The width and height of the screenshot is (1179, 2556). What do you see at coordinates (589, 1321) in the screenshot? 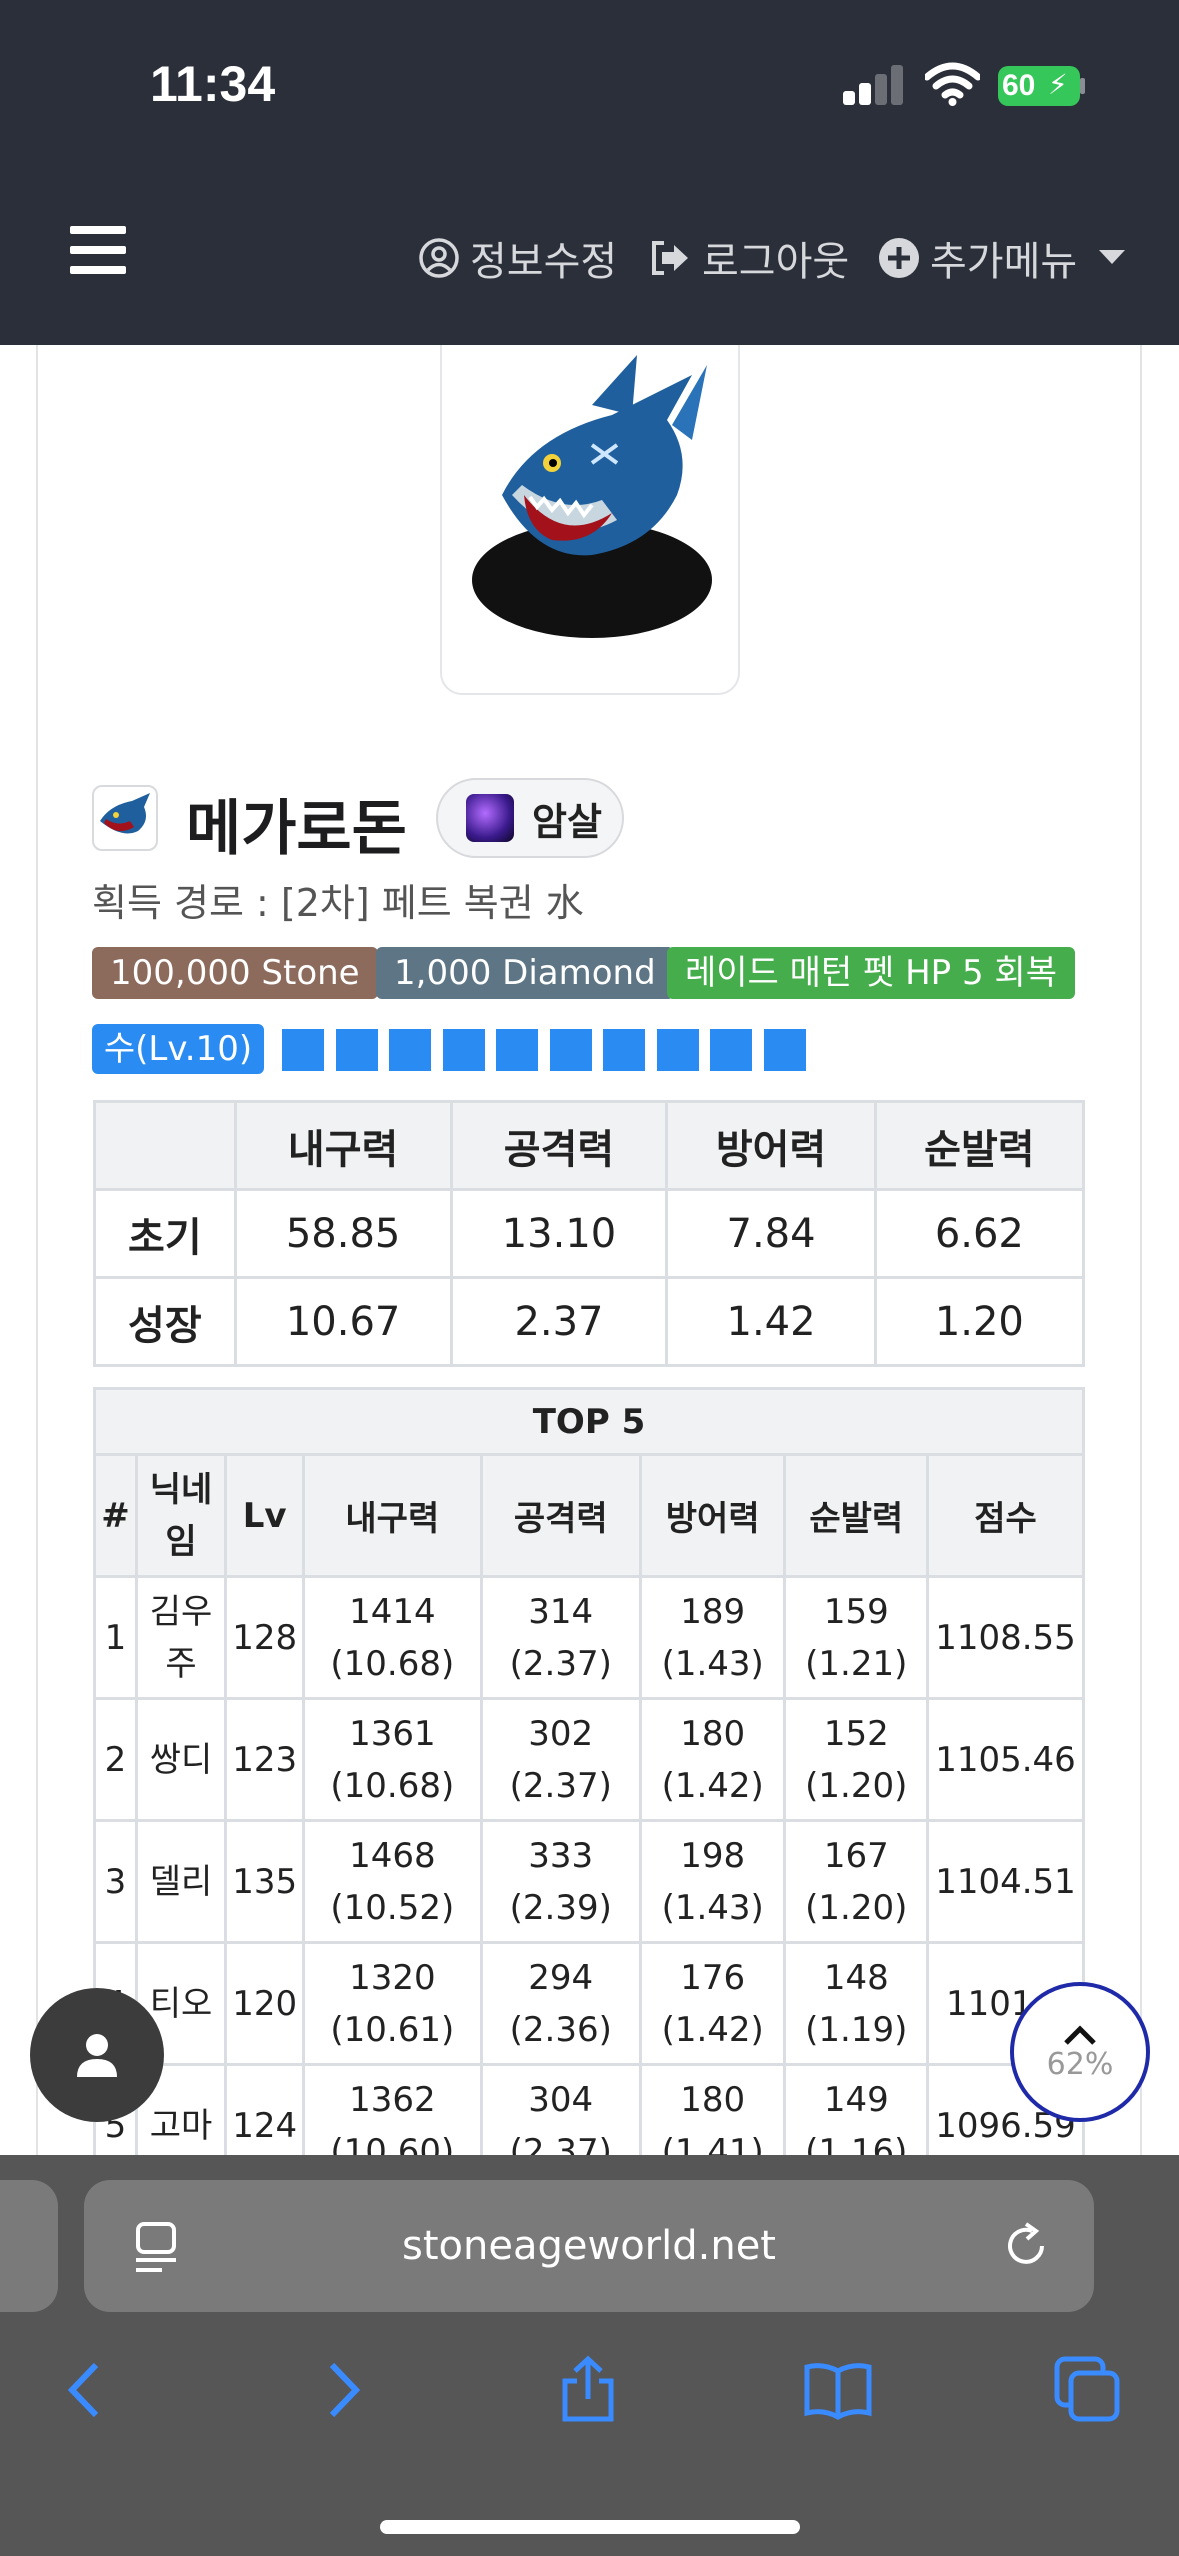
I see `stats-row-growth: 성장 10.67 2.37 1.42 1.20` at bounding box center [589, 1321].